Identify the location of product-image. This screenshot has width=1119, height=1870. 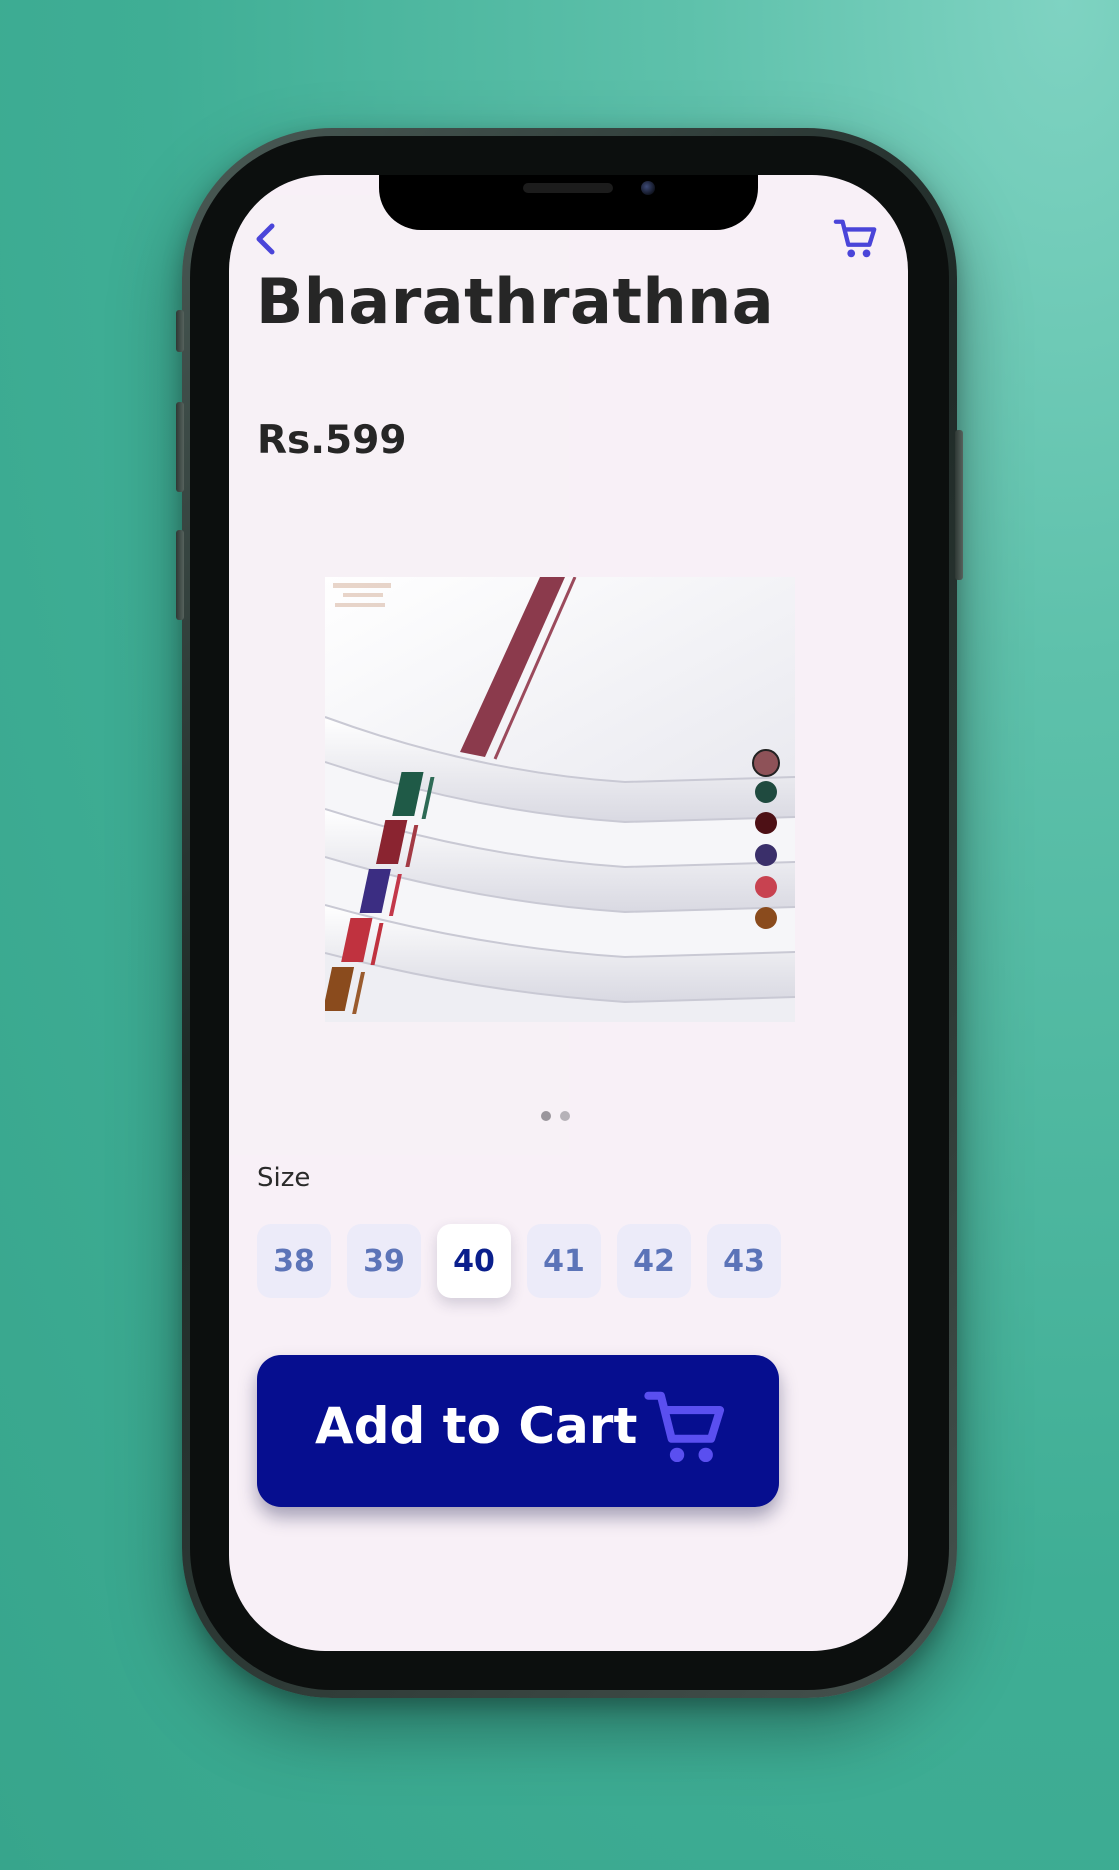
(559, 799).